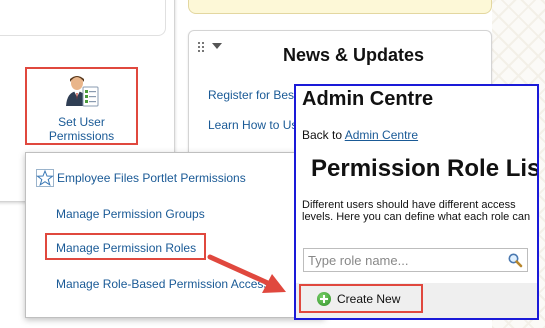  I want to click on back-prefix: Back to, so click(323, 135).